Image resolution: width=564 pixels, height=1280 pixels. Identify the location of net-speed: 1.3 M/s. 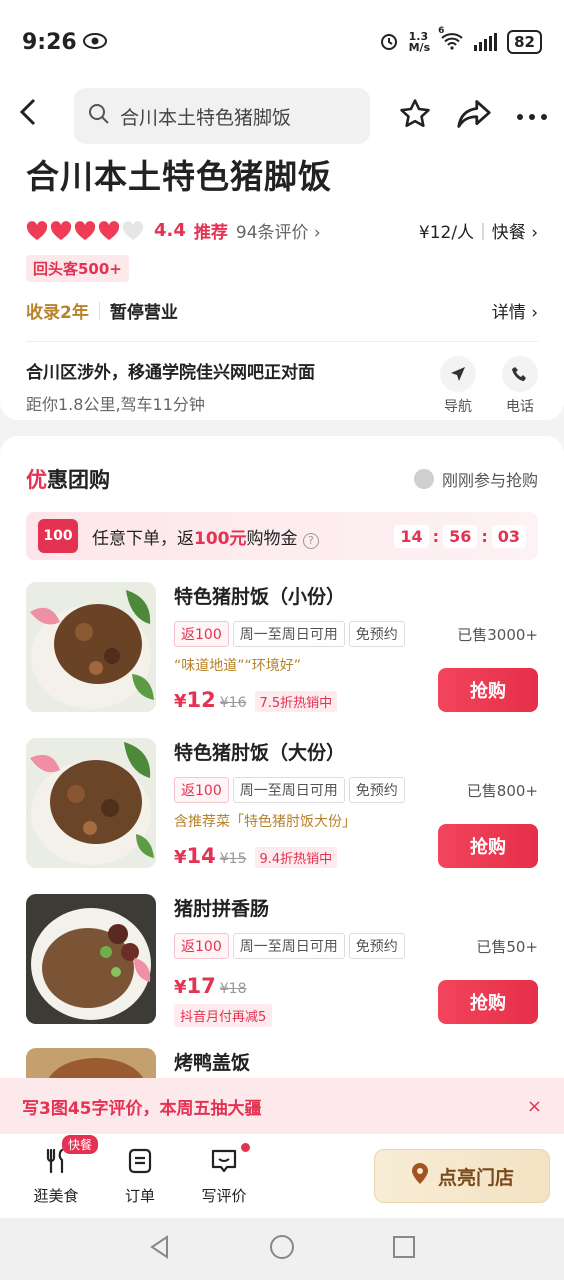
(419, 42).